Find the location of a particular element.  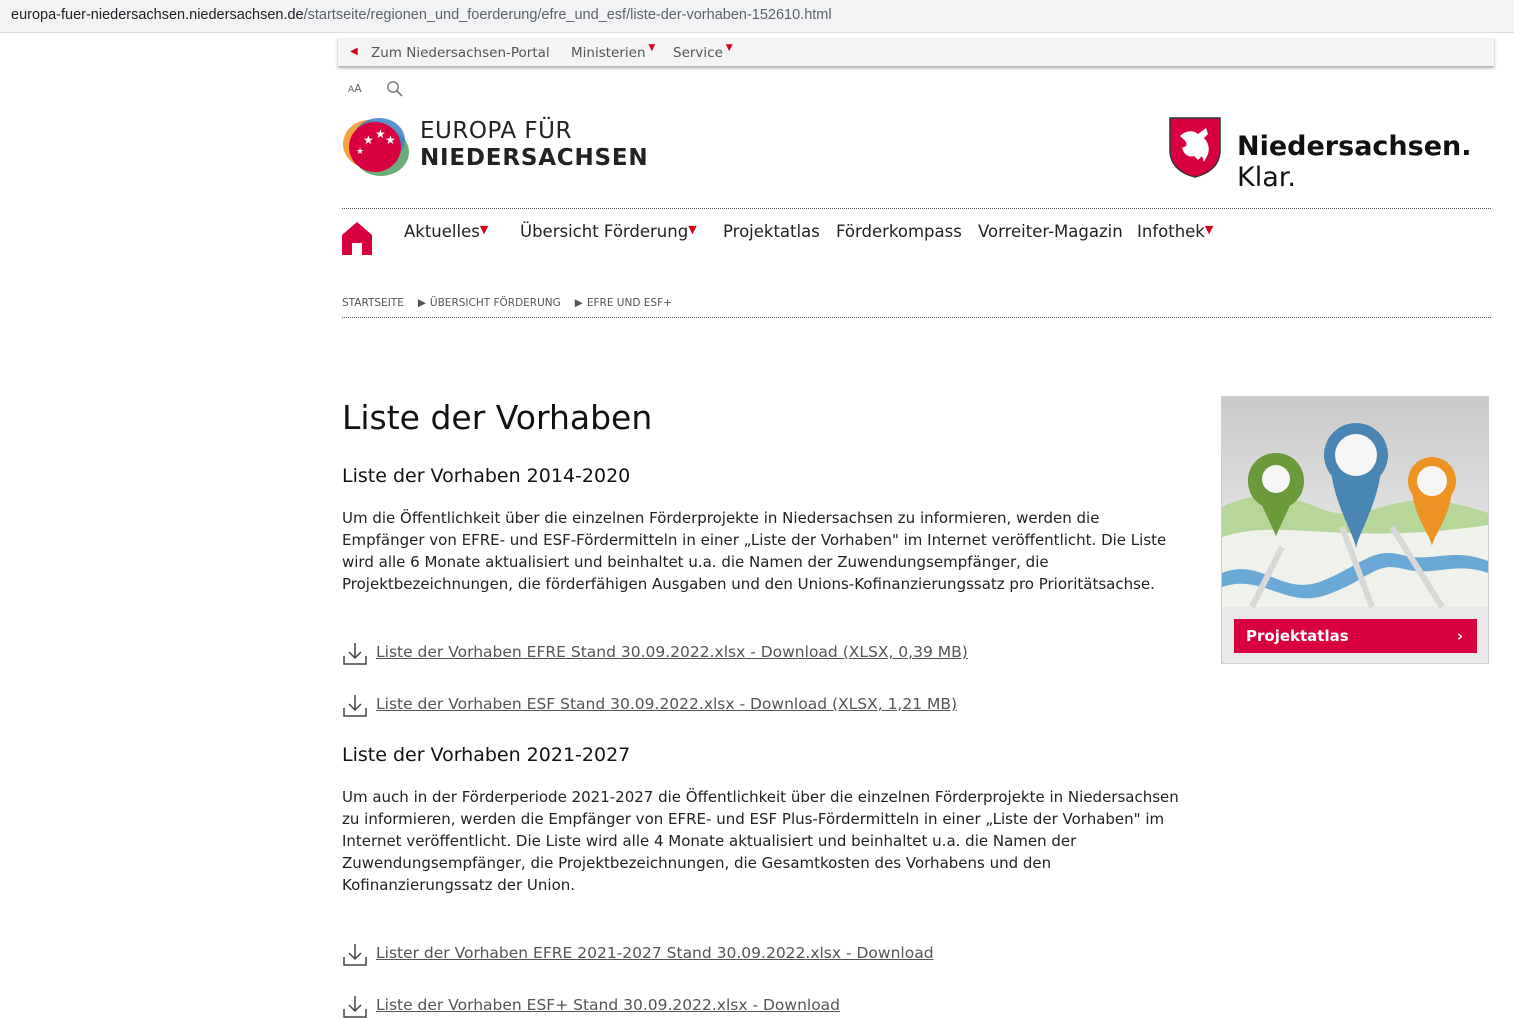

search-icon is located at coordinates (395, 89).